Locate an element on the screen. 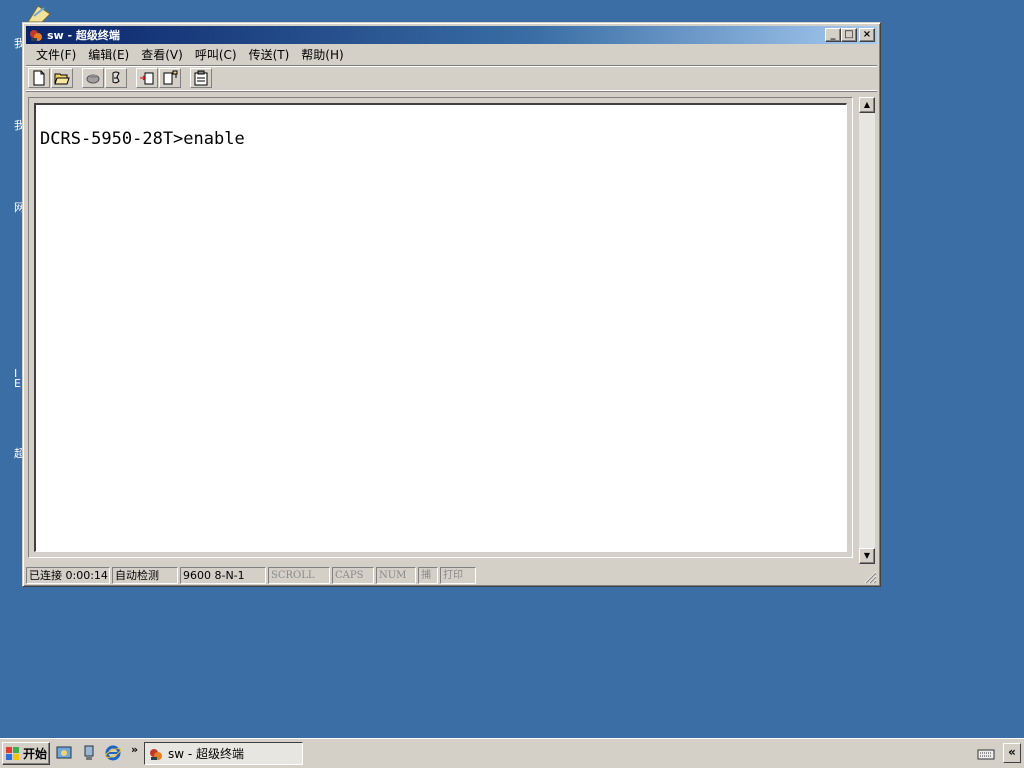 The width and height of the screenshot is (1024, 768). taskbar: 开始 » sw - 超级终端 « is located at coordinates (512, 753).